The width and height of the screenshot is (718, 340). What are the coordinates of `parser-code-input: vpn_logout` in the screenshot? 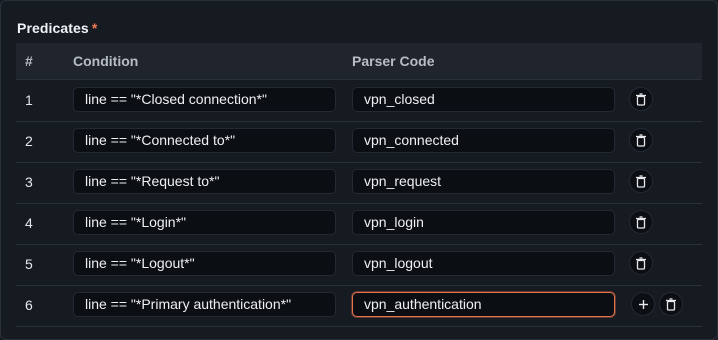 It's located at (483, 263).